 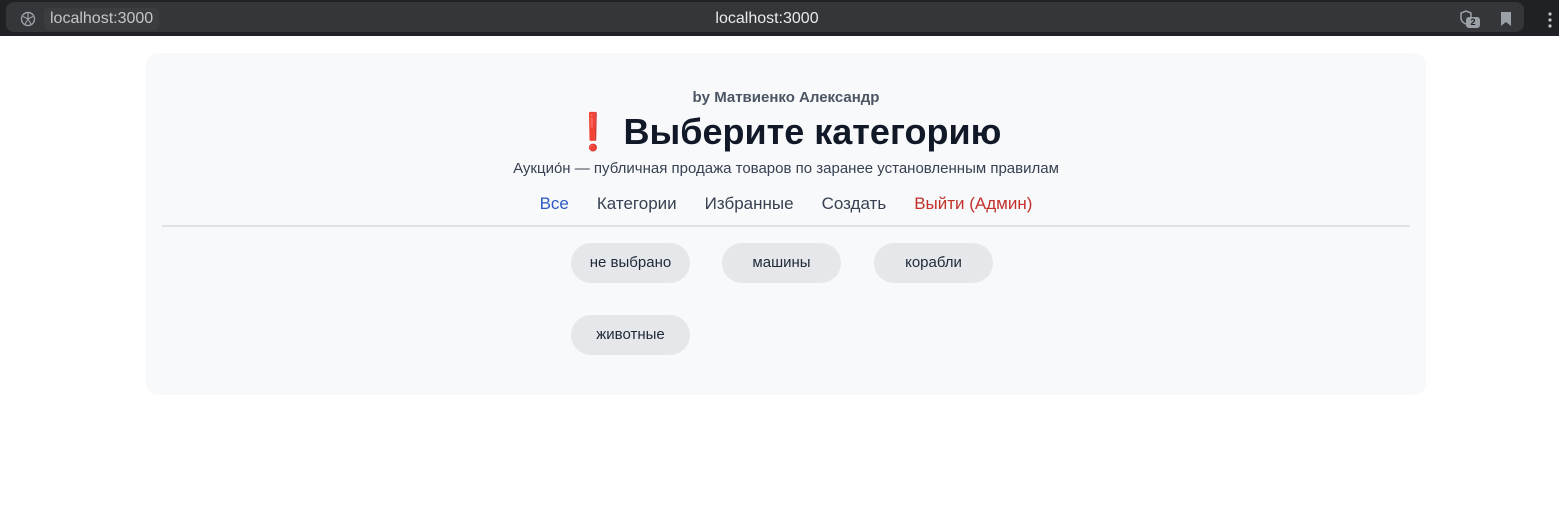 What do you see at coordinates (630, 263) in the screenshot?
I see `category-chip-none: не выбрано` at bounding box center [630, 263].